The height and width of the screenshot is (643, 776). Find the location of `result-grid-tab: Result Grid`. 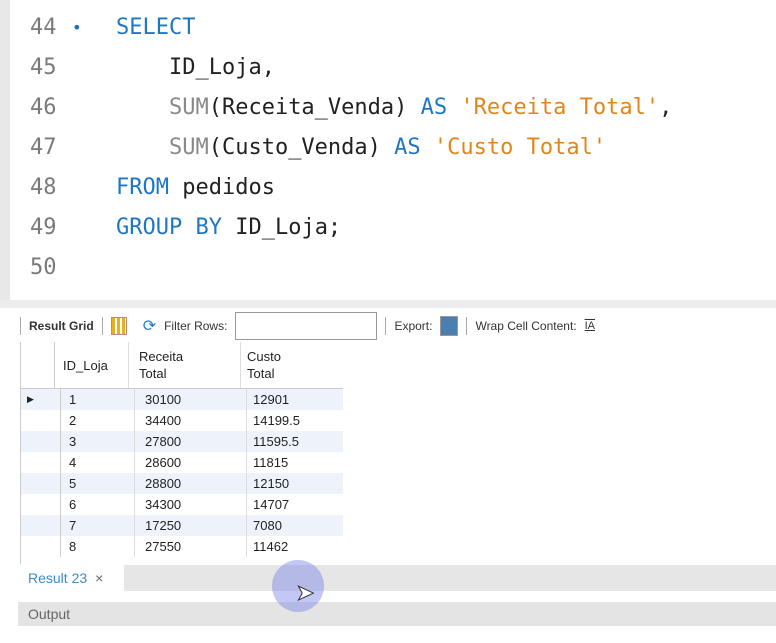

result-grid-tab: Result Grid is located at coordinates (61, 326).